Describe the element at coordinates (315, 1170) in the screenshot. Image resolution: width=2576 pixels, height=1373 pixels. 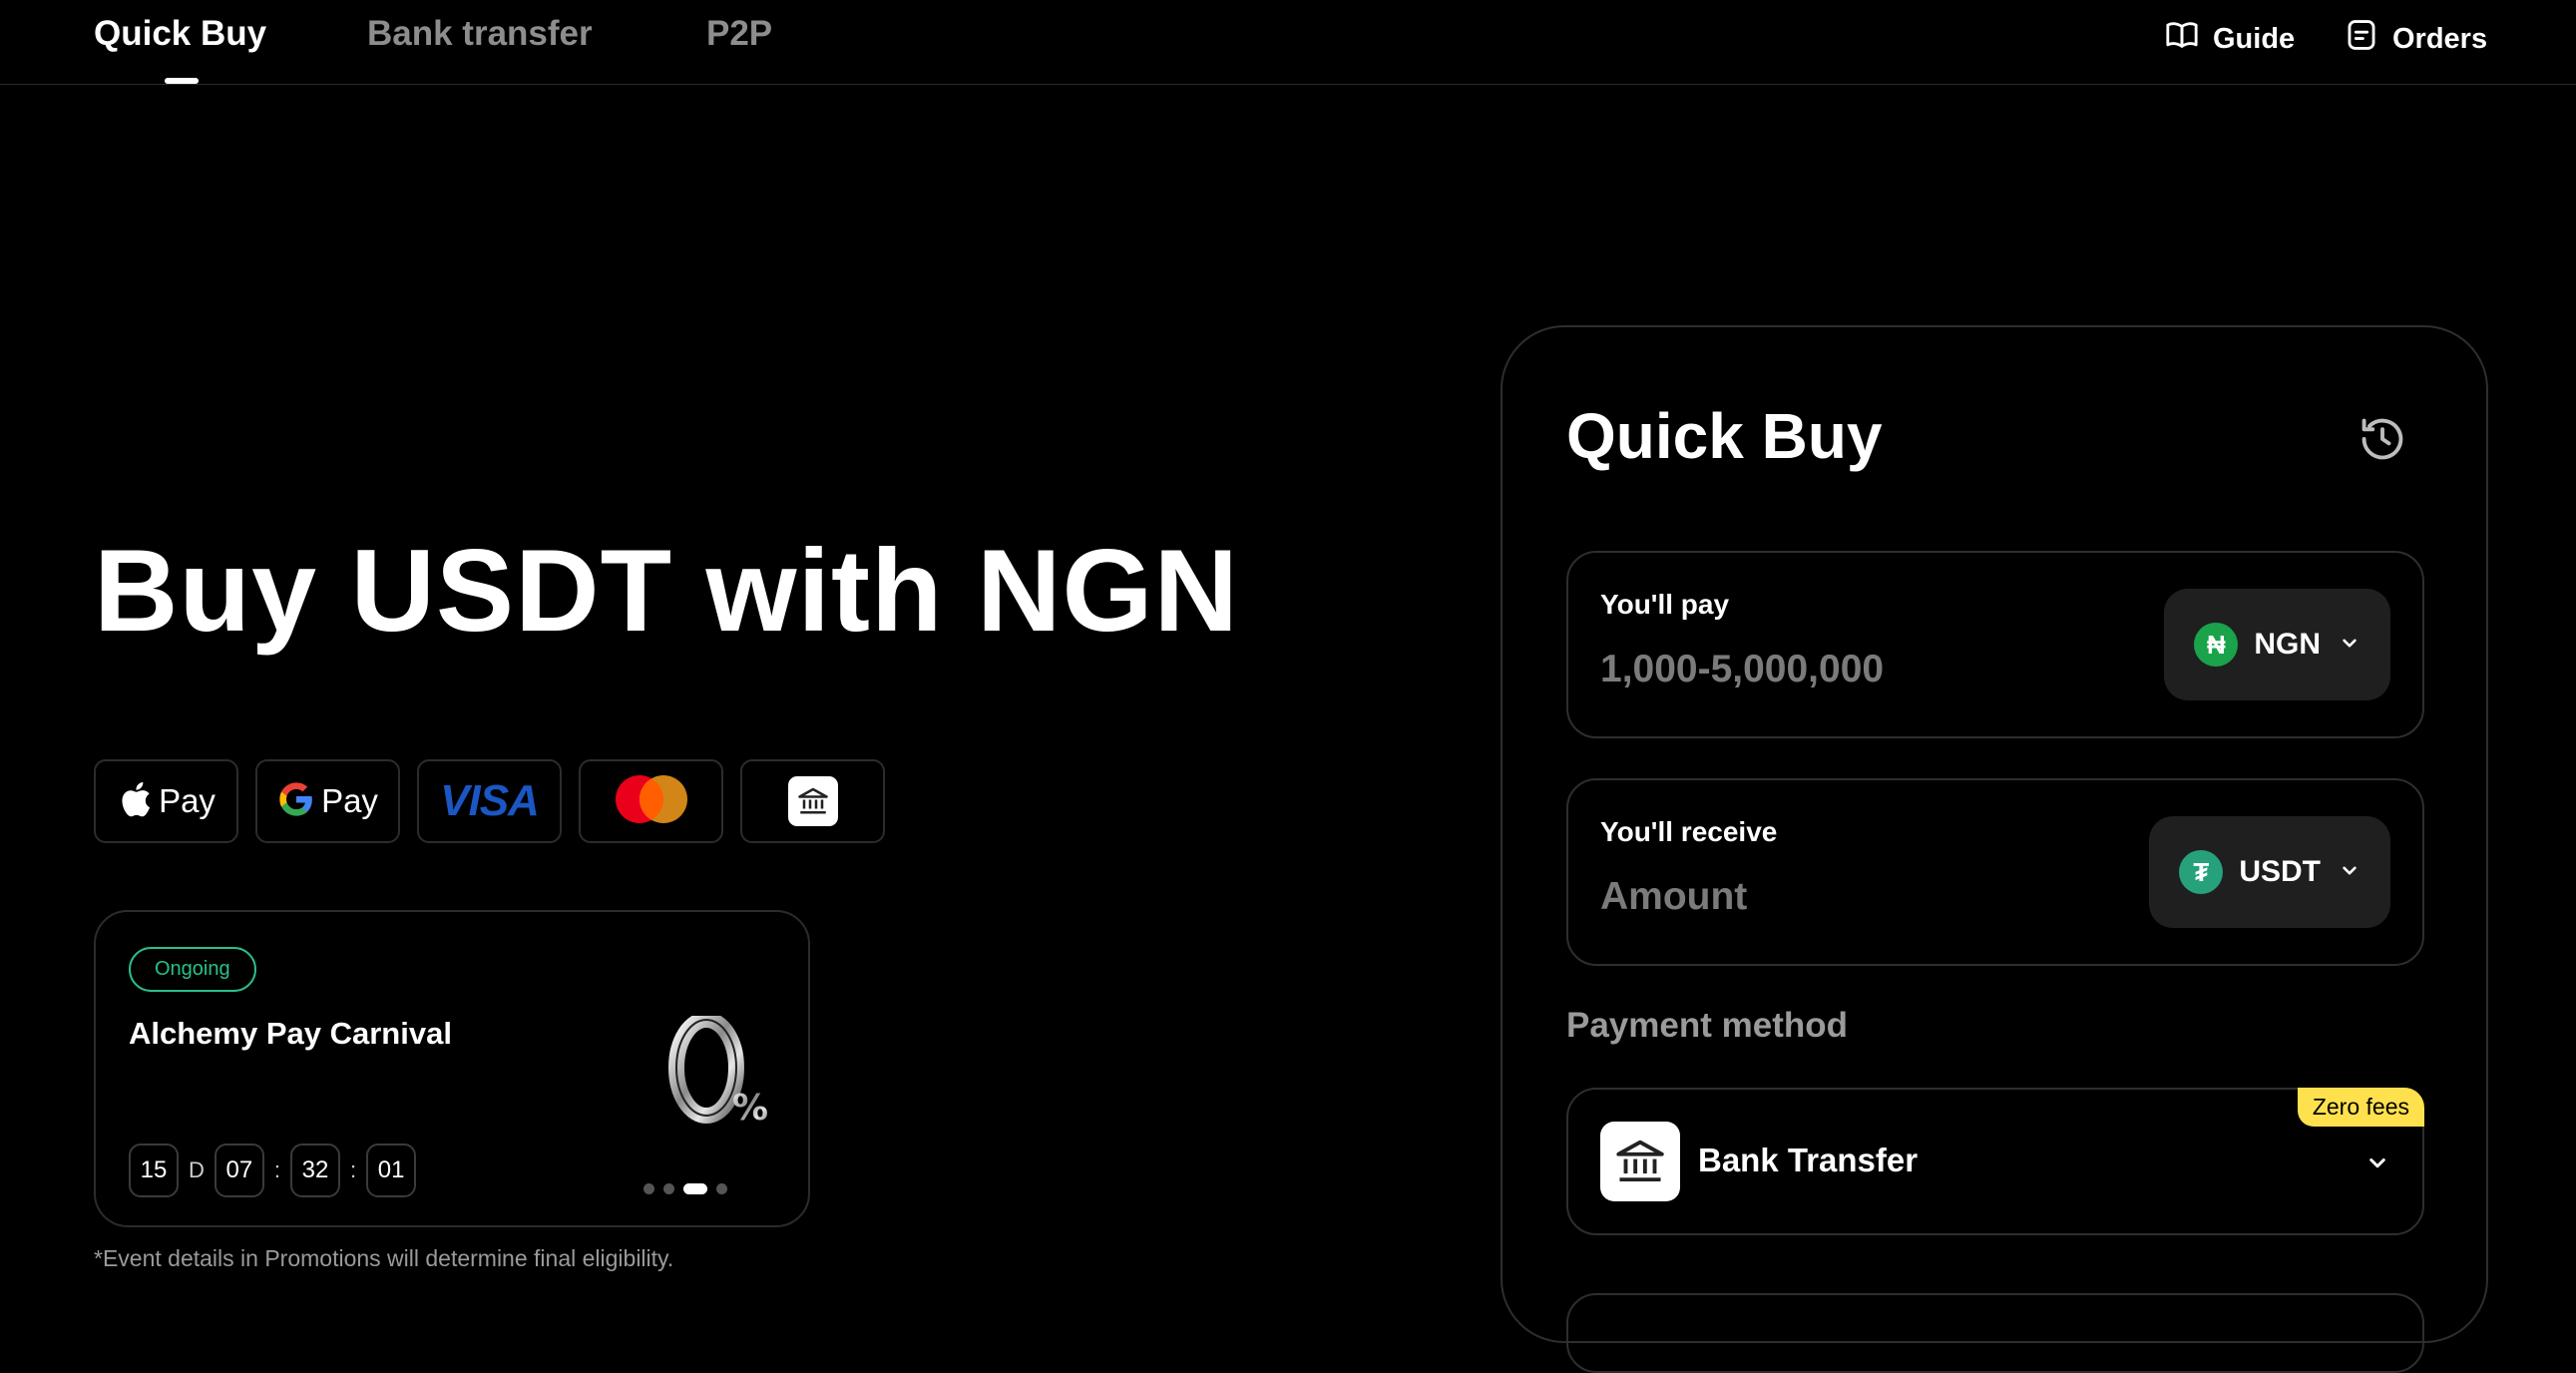
I see `countdown-minutes: 32` at that location.